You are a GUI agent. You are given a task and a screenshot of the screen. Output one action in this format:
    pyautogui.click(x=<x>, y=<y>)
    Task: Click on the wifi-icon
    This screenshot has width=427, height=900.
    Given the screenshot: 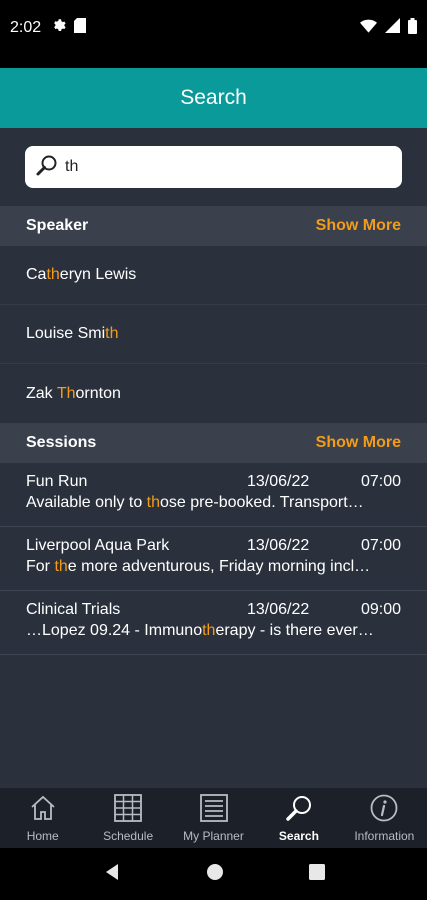 What is the action you would take?
    pyautogui.click(x=368, y=28)
    